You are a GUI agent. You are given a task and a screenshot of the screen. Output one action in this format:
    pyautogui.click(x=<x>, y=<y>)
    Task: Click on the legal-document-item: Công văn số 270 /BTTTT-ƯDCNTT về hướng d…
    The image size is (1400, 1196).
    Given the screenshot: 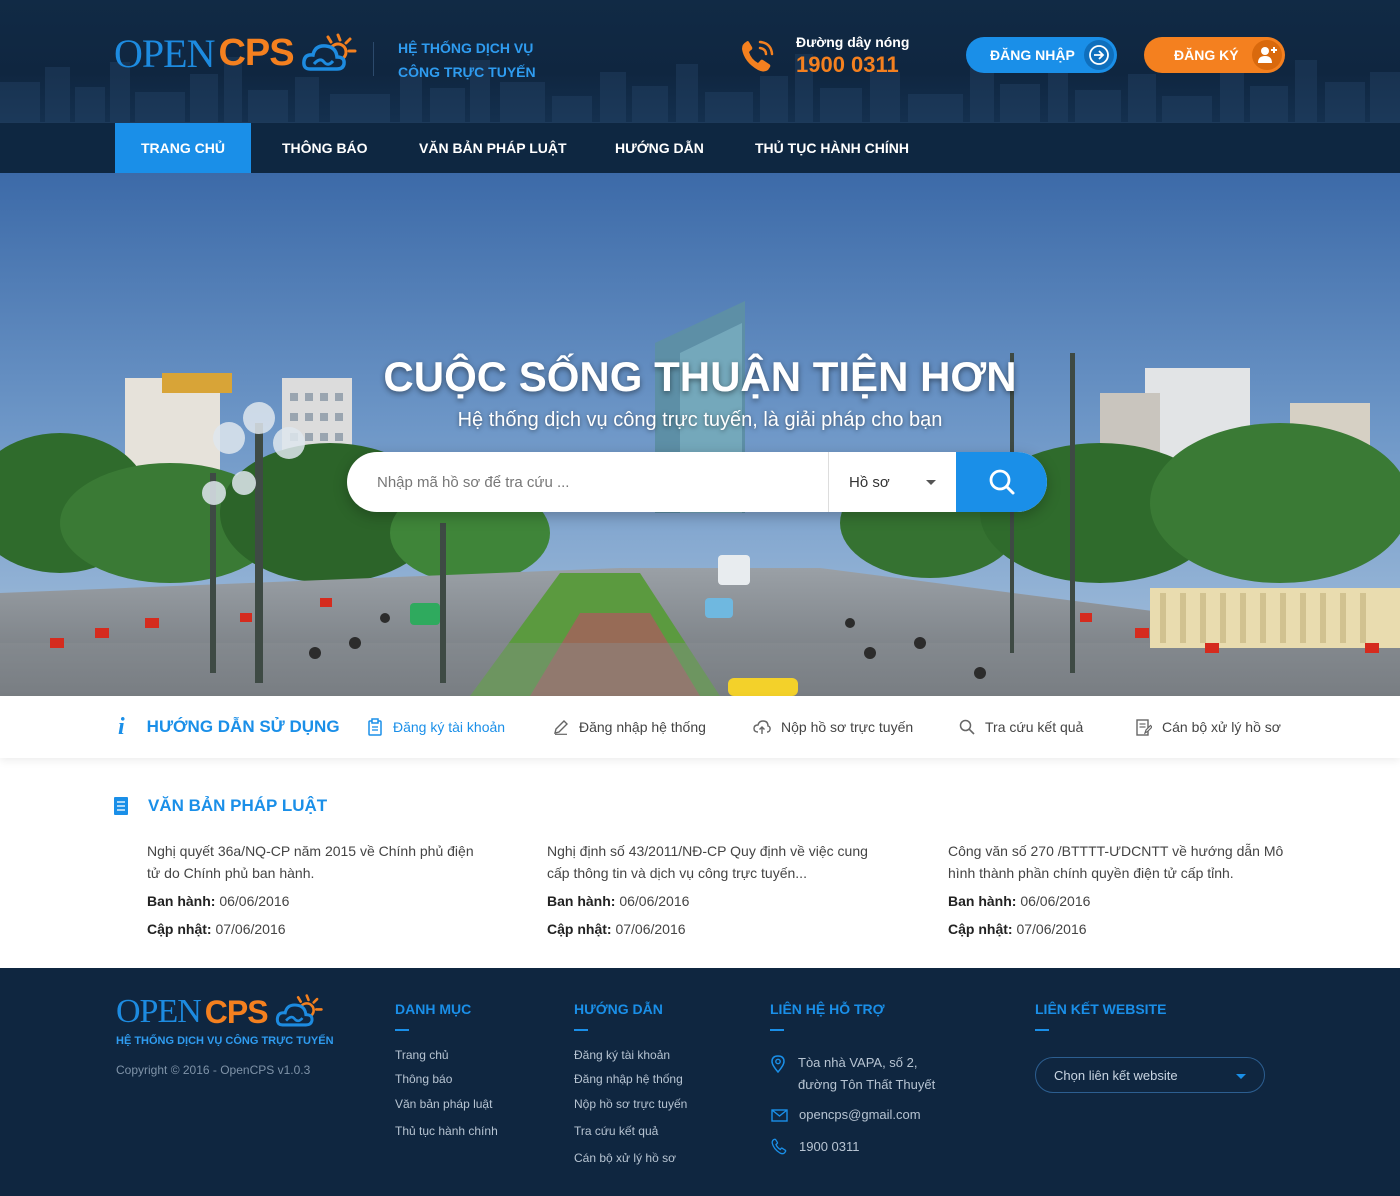 What is the action you would take?
    pyautogui.click(x=1118, y=890)
    